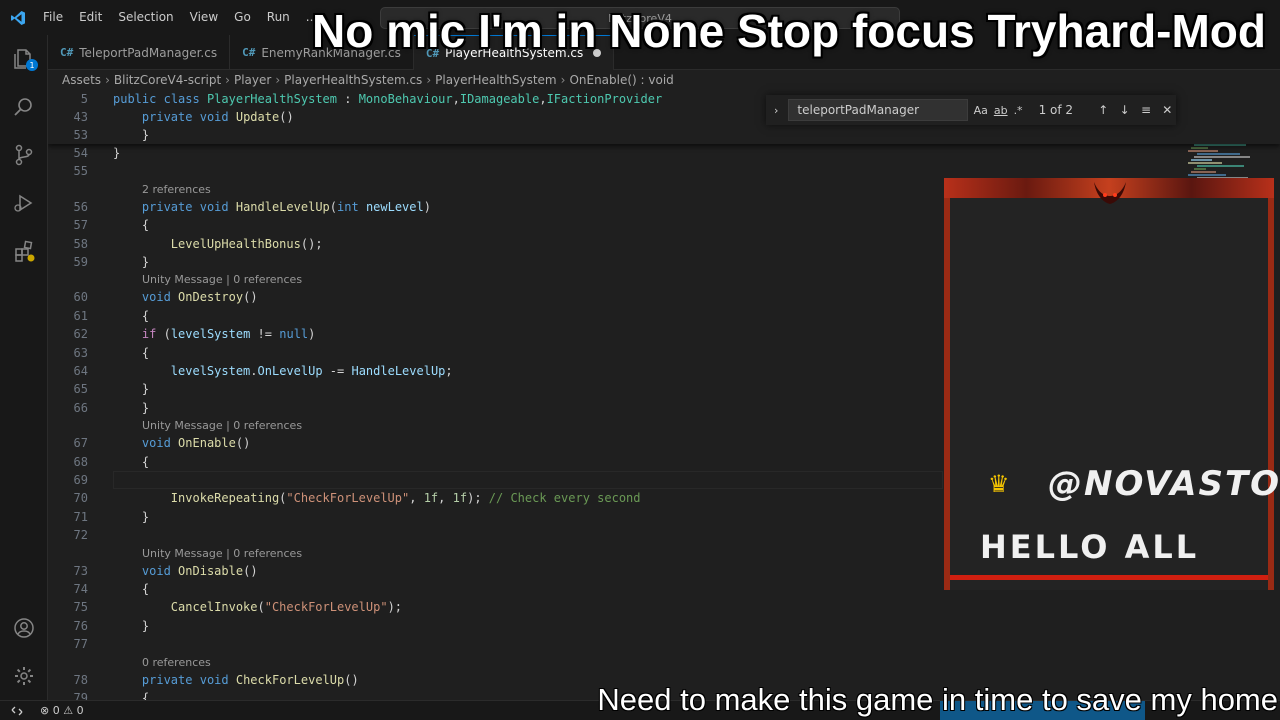 The width and height of the screenshot is (1280, 720). I want to click on line-number: 43, so click(80, 117).